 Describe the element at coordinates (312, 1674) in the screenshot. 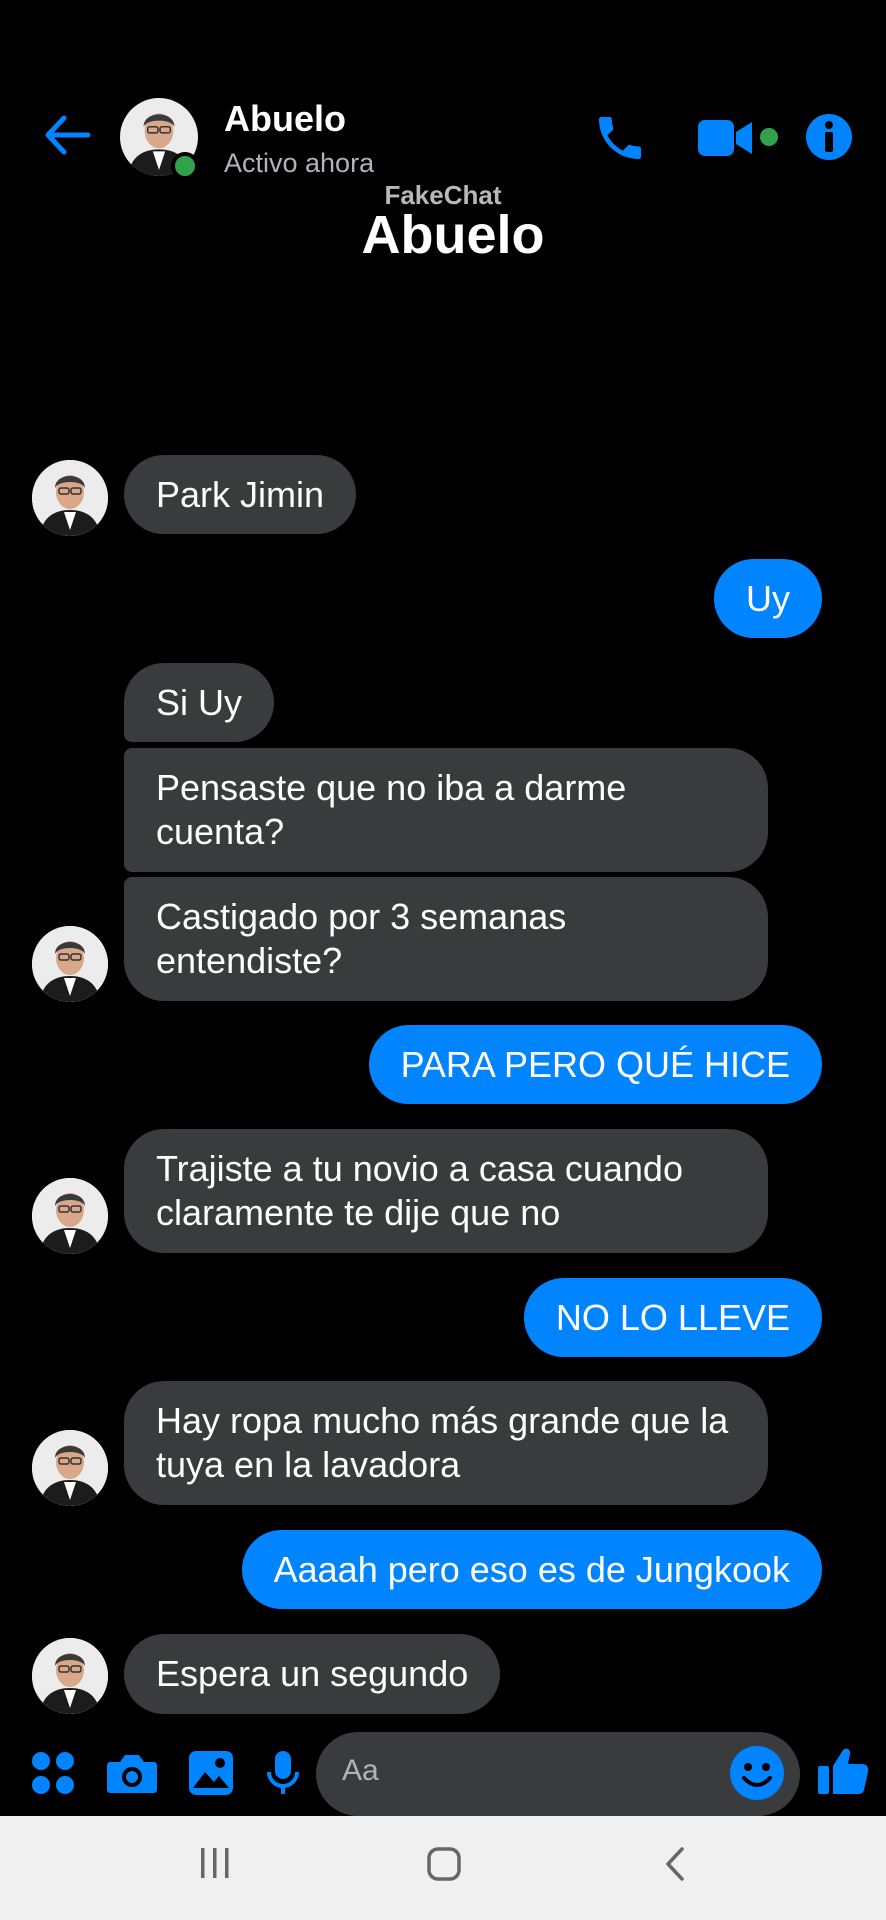

I see `message-incoming: Espera un segundo` at that location.